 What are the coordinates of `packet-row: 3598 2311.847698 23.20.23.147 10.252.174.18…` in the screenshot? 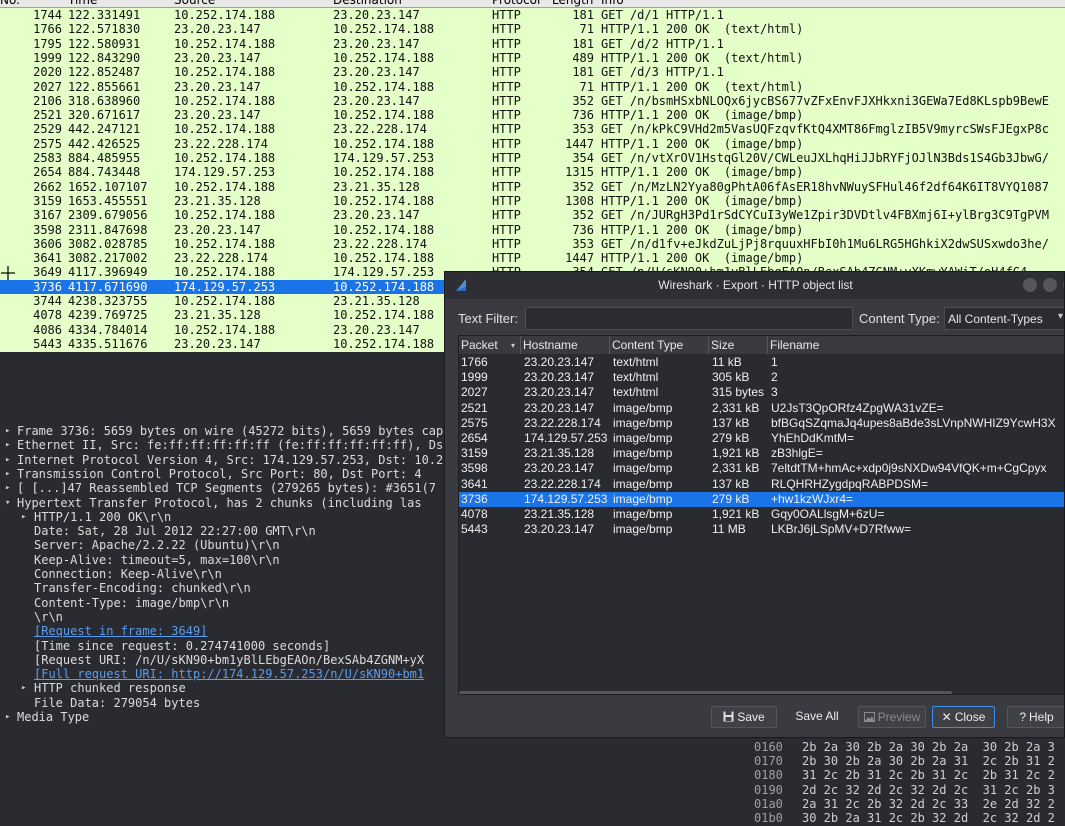 It's located at (532, 230).